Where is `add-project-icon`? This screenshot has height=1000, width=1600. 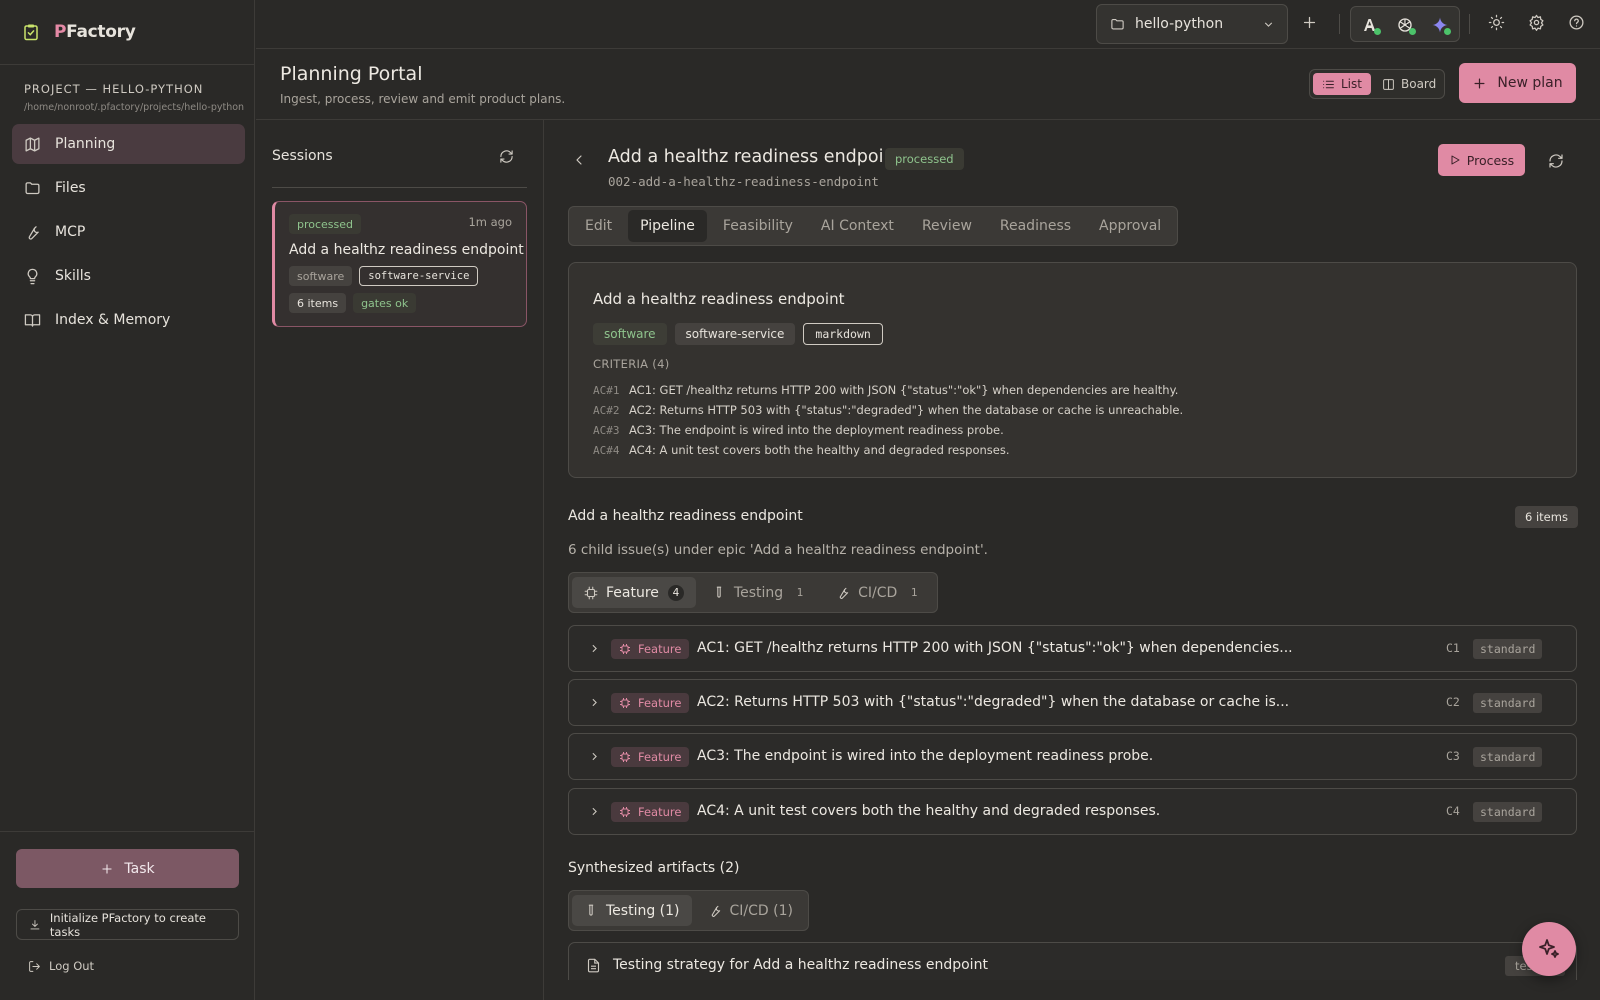
add-project-icon is located at coordinates (1309, 22).